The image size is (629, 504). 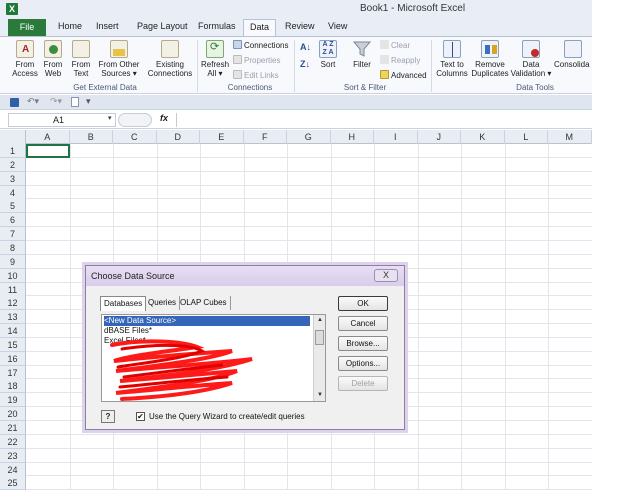 What do you see at coordinates (13, 483) in the screenshot?
I see `row-header-25: 25` at bounding box center [13, 483].